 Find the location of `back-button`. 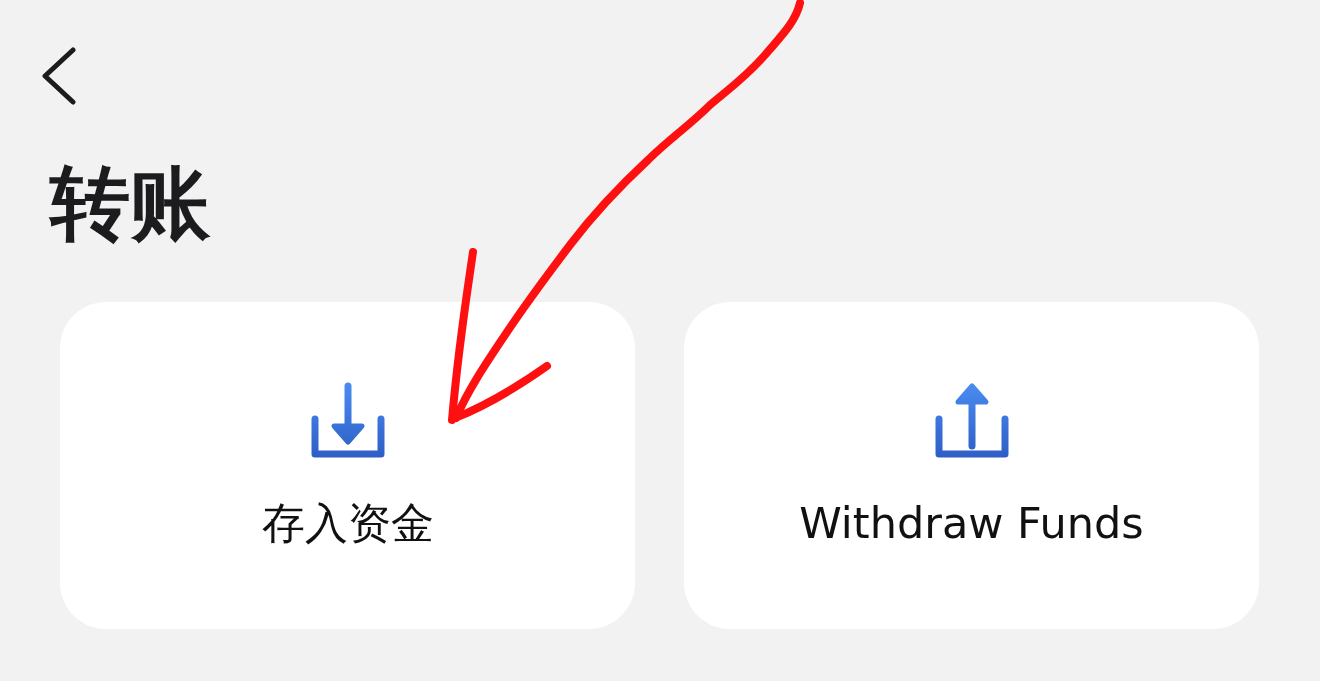

back-button is located at coordinates (58, 75).